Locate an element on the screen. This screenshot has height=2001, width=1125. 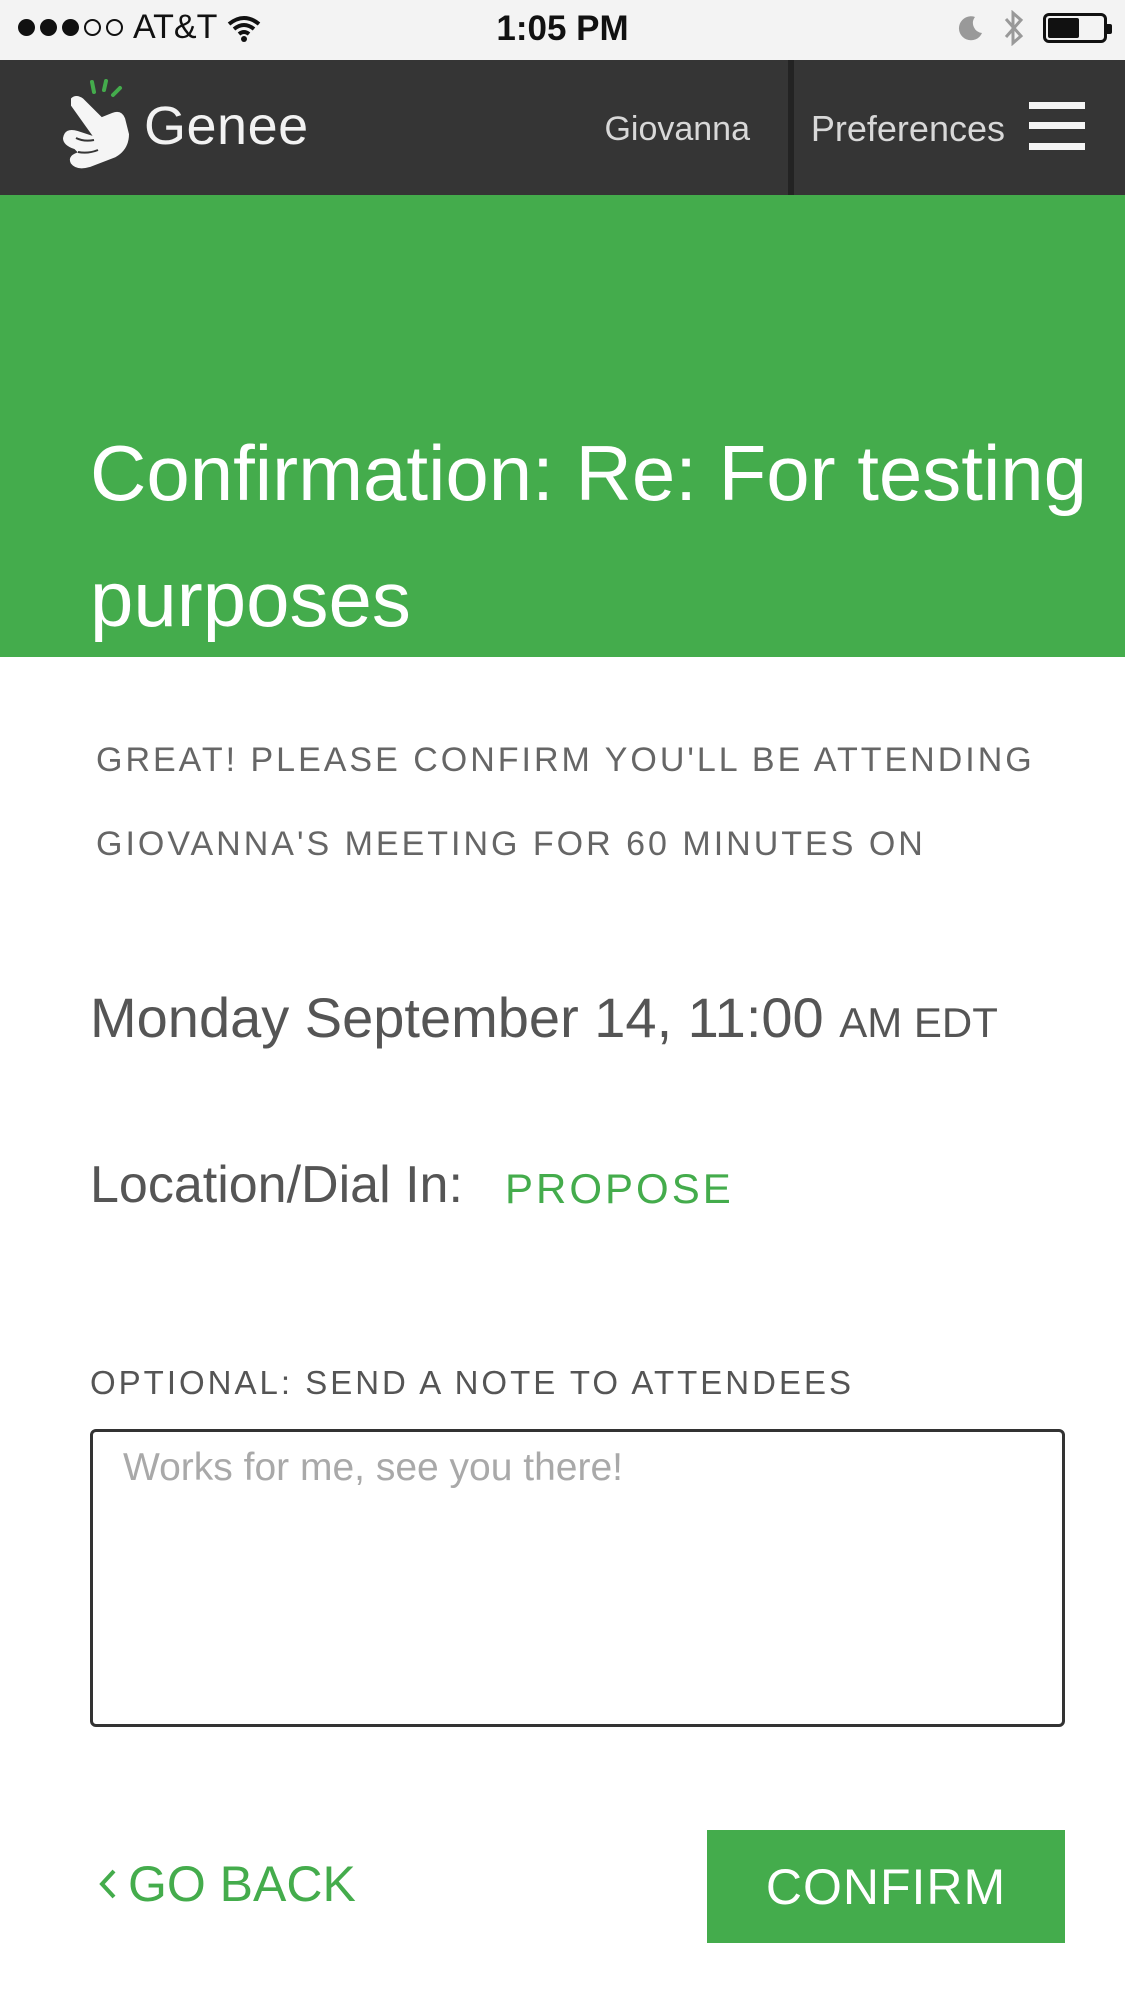
location-label: Location/Dial In: is located at coordinates (276, 1185).